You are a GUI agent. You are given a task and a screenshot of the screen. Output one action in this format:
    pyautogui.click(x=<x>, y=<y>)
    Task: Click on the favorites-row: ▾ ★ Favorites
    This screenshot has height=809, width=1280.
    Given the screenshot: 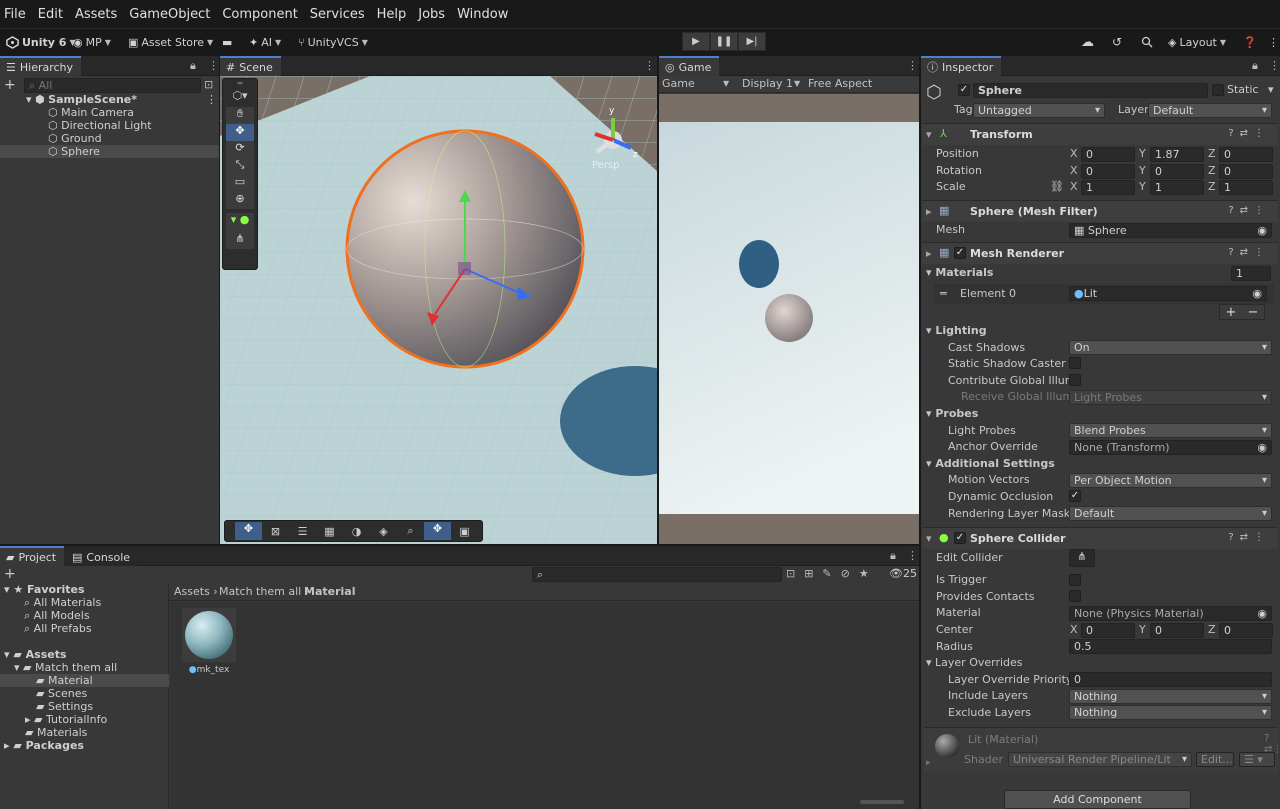 What is the action you would take?
    pyautogui.click(x=84, y=589)
    